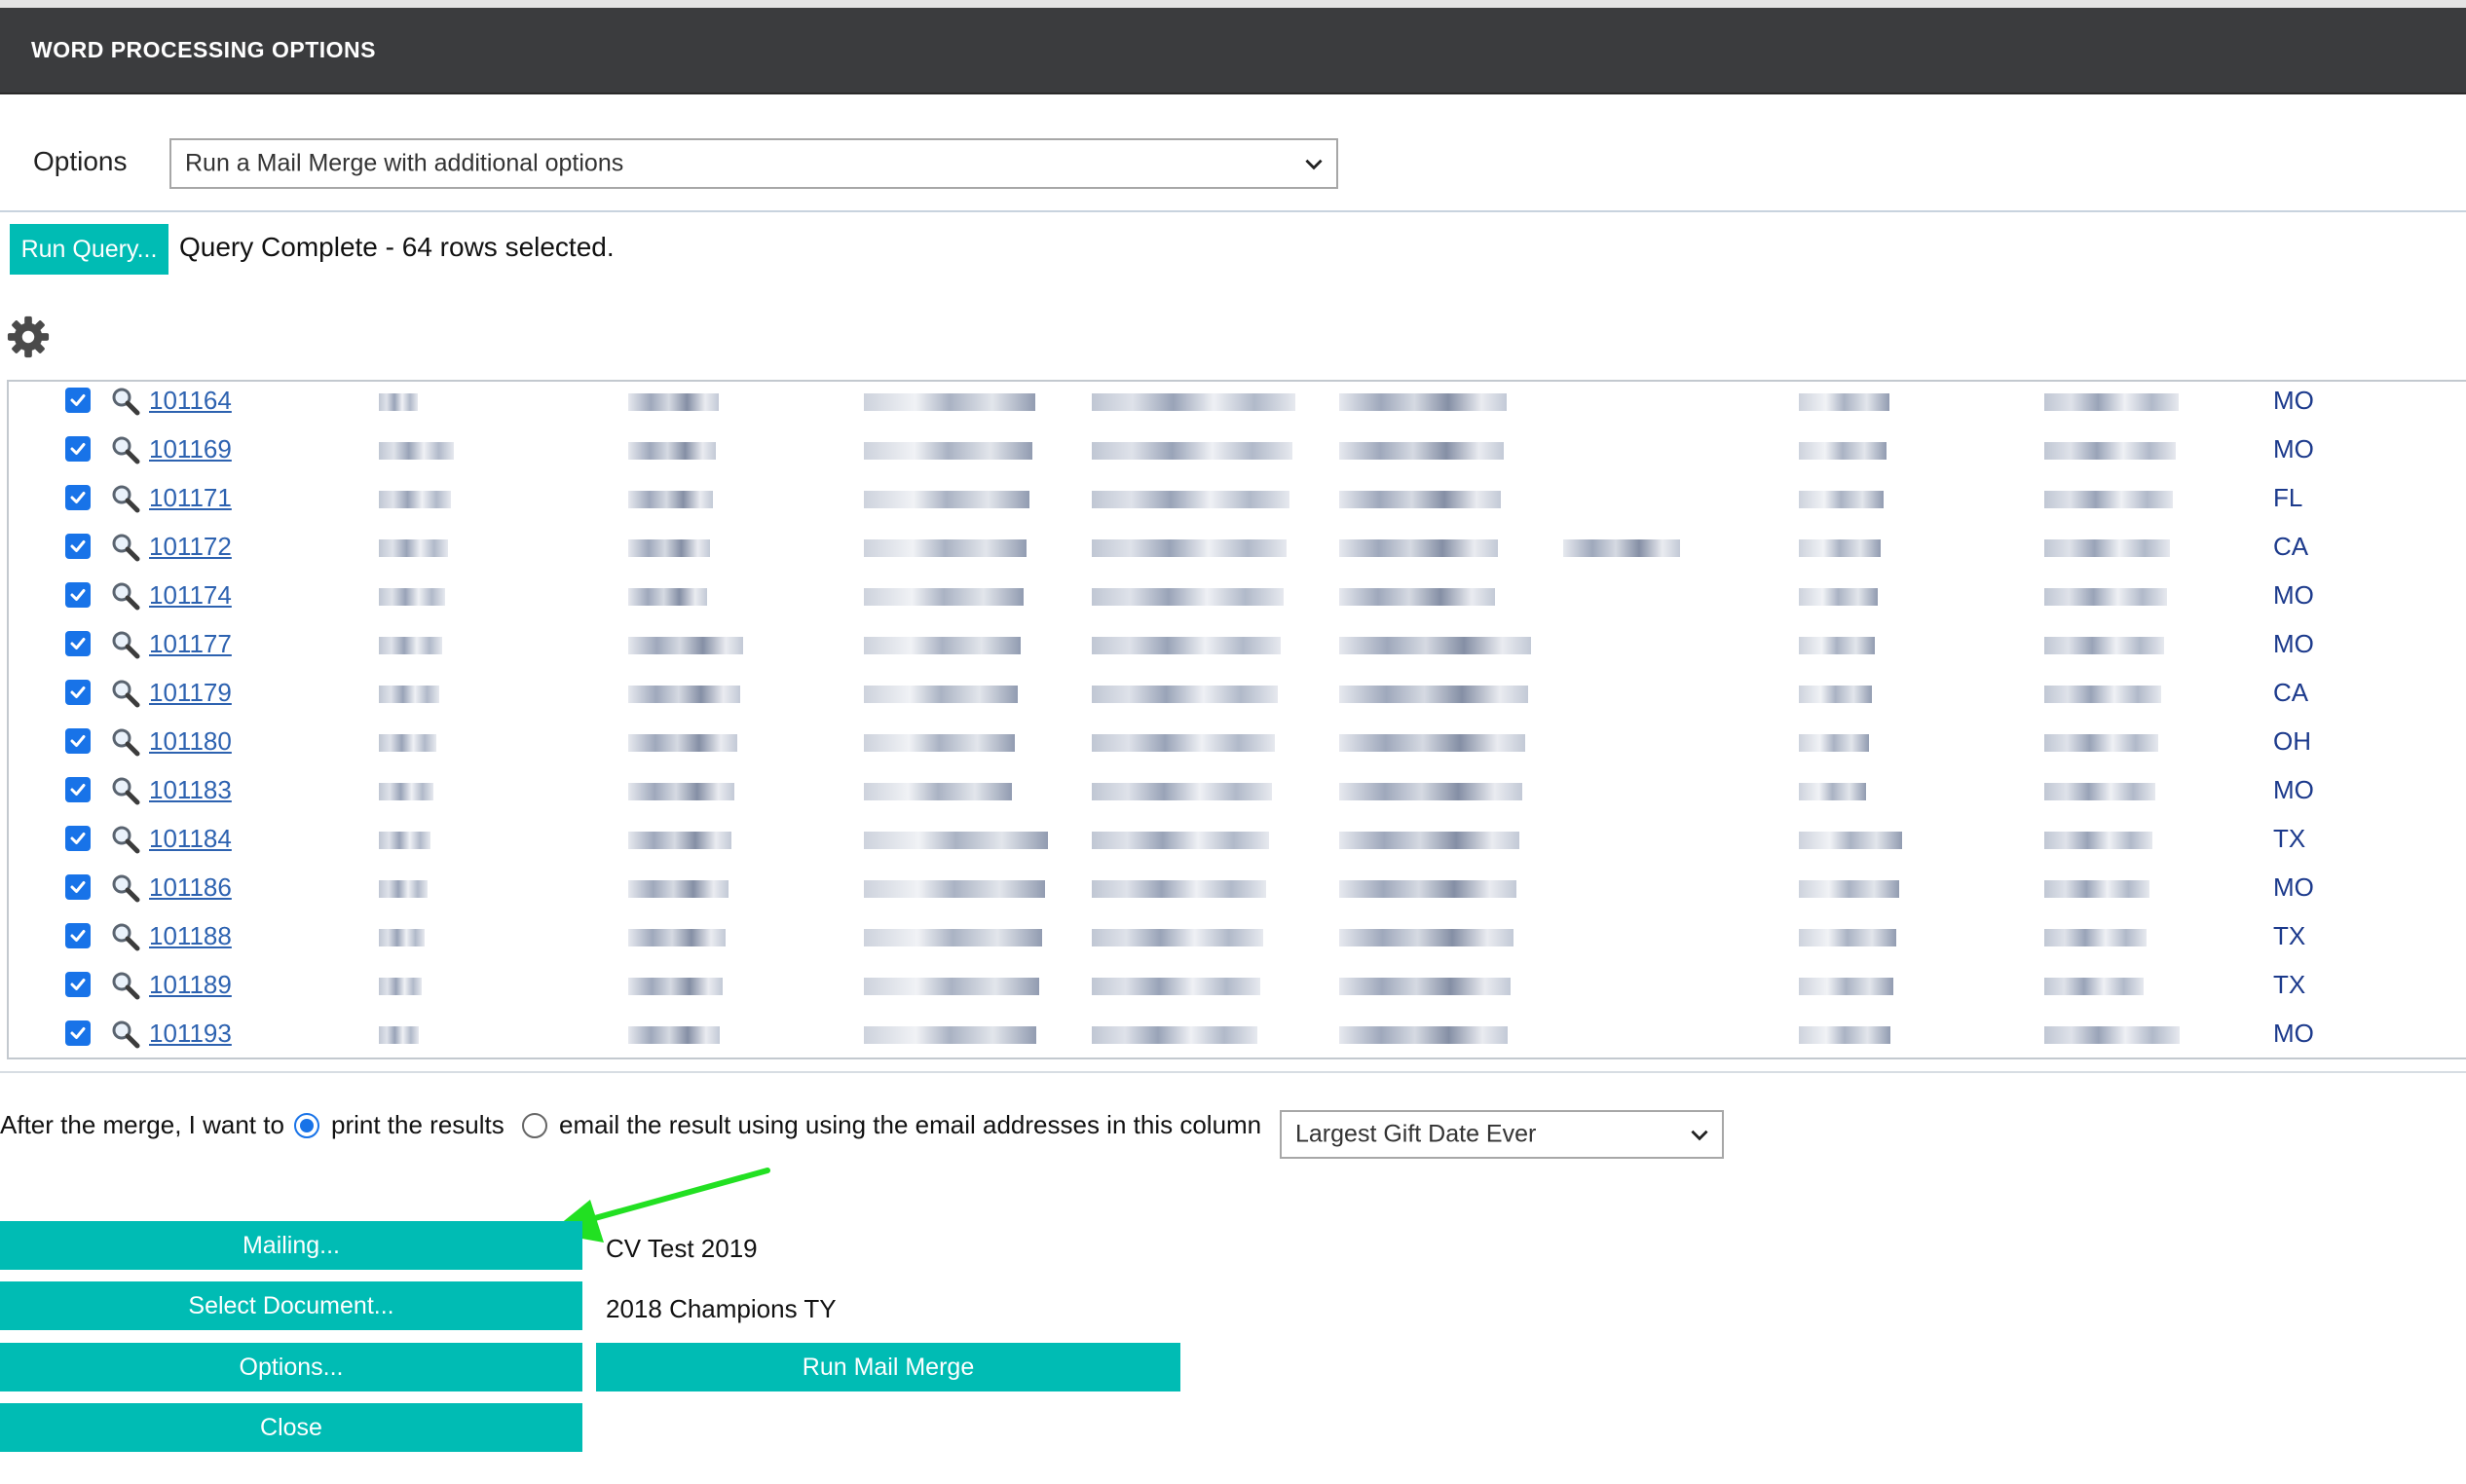 Image resolution: width=2466 pixels, height=1484 pixels. I want to click on table-row: 101179 CA, so click(1238, 698).